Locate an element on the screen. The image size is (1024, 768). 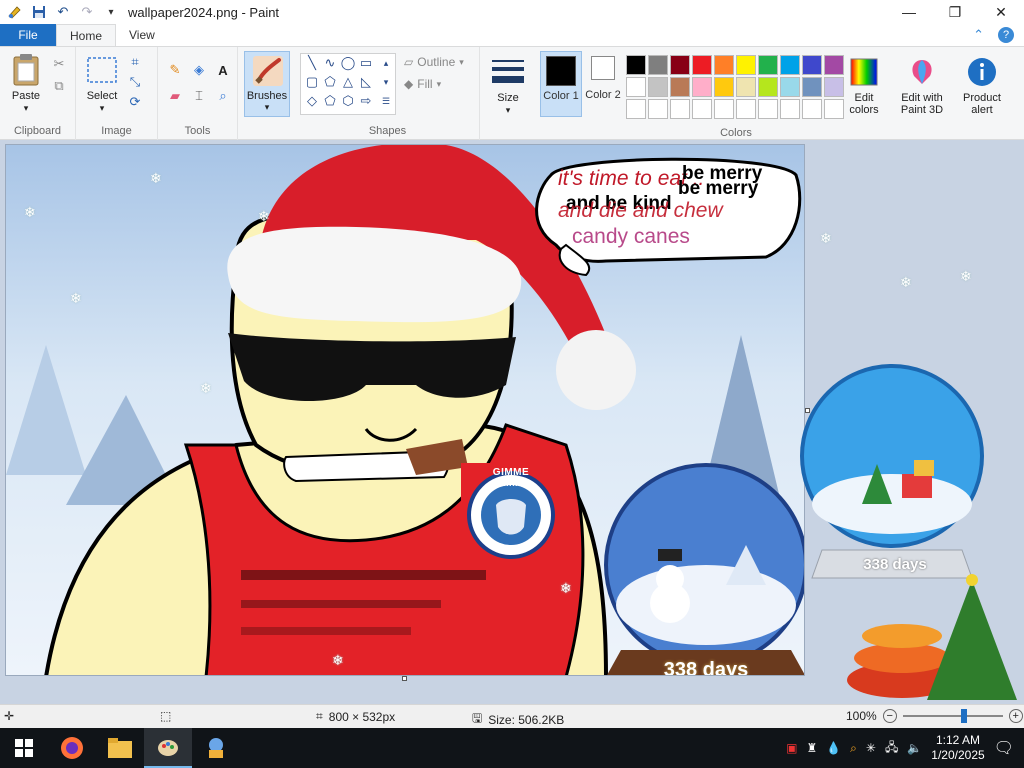
color2-swatch is located at coordinates (603, 68).